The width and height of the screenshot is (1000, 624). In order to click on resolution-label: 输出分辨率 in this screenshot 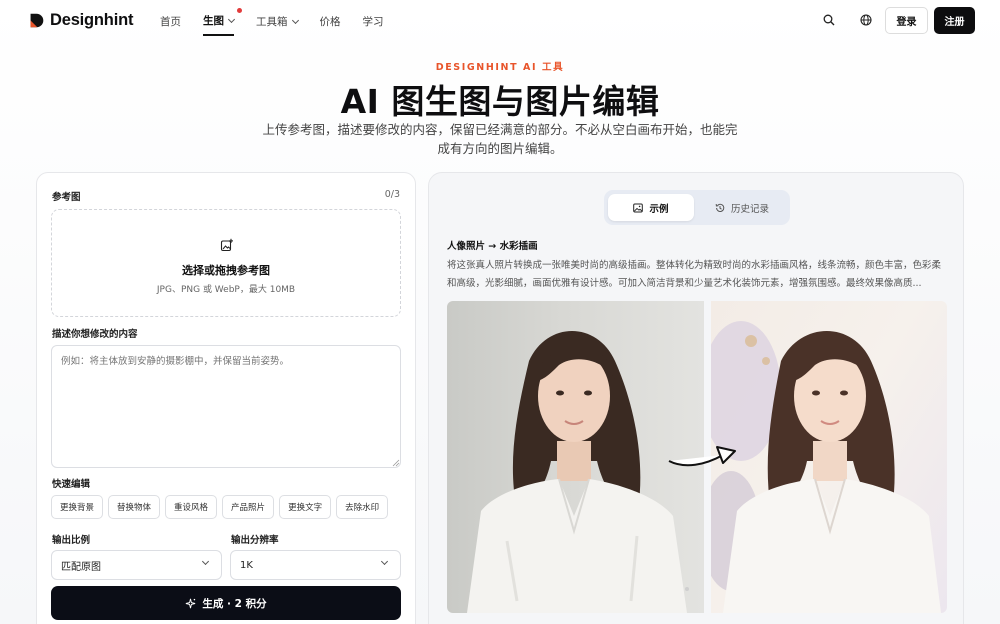, I will do `click(255, 540)`.